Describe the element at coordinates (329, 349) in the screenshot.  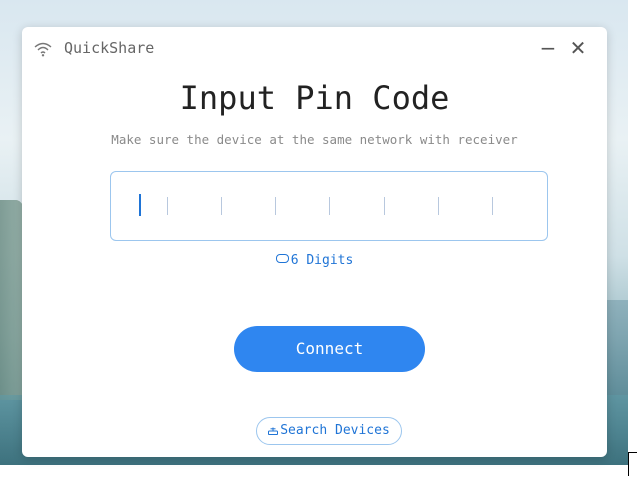
I see `connect-button: Connect` at that location.